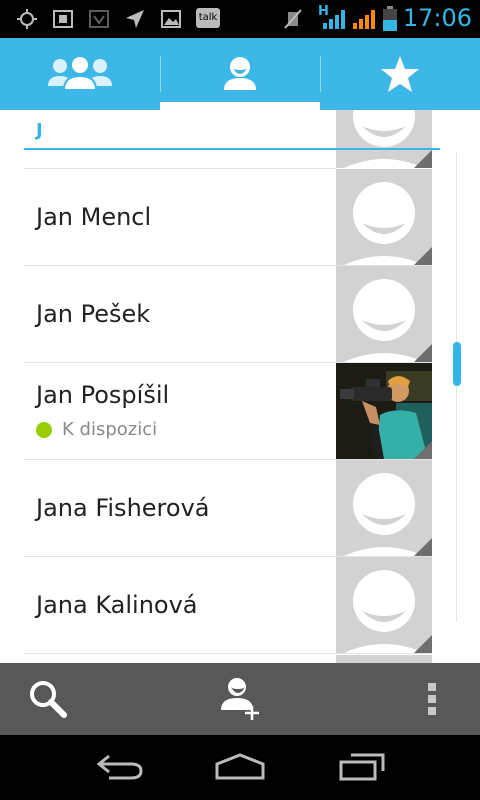 The height and width of the screenshot is (800, 480). What do you see at coordinates (135, 19) in the screenshot?
I see `location-arrow-icon` at bounding box center [135, 19].